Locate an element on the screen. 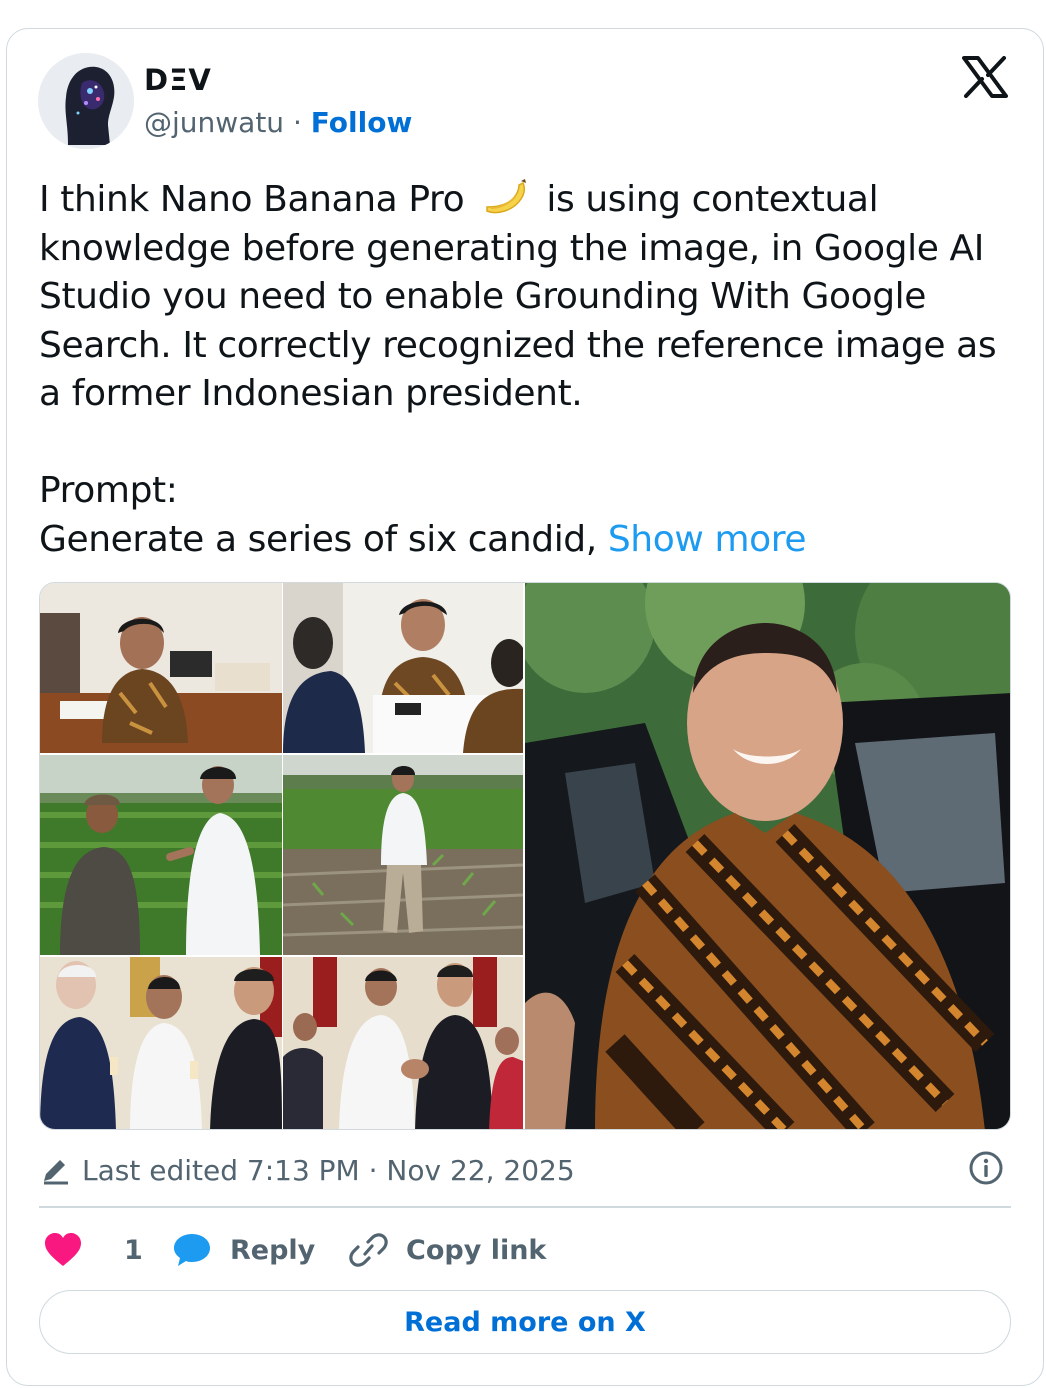 Image resolution: width=1046 pixels, height=1388 pixels. divider is located at coordinates (525, 1207).